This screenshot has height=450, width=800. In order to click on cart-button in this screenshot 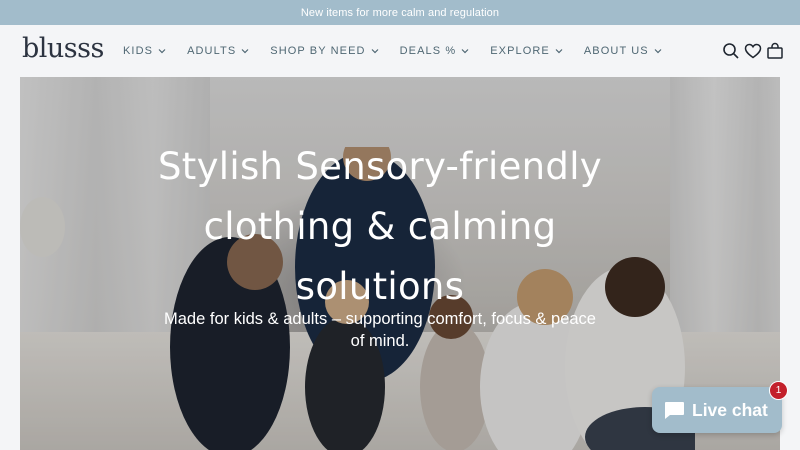, I will do `click(775, 51)`.